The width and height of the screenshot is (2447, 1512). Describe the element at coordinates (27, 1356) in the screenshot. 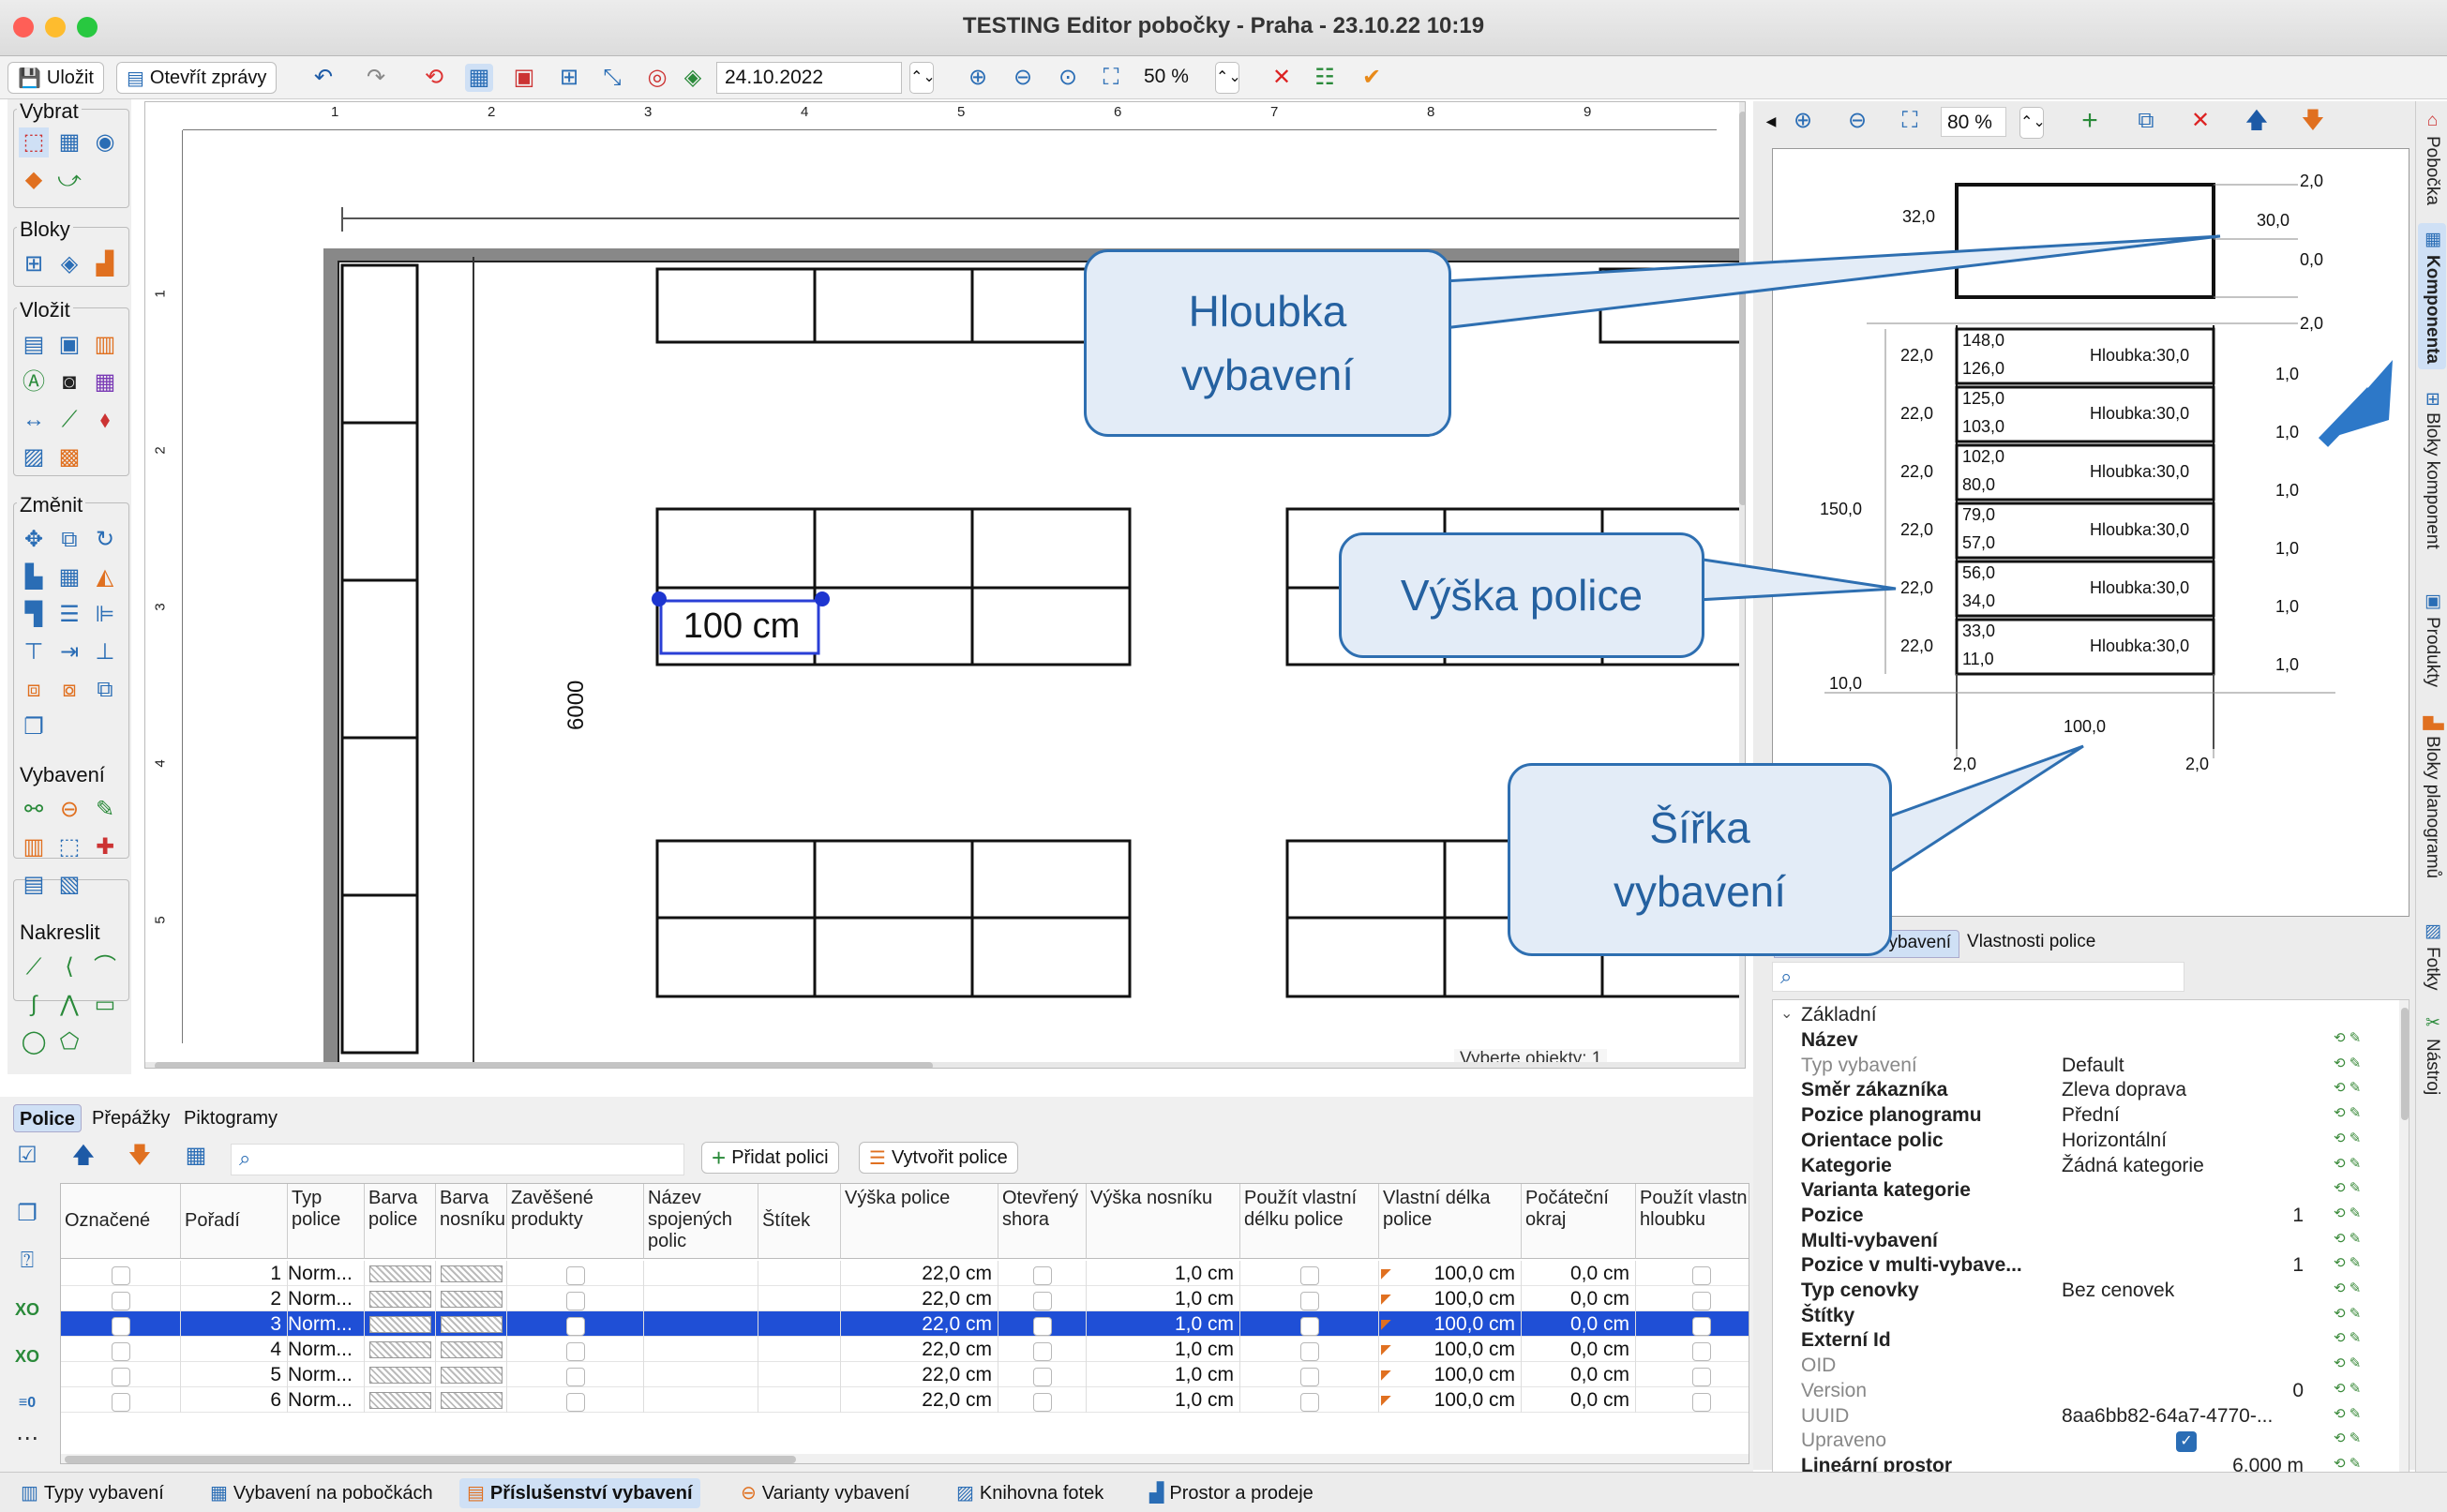

I see `import-excel-icon: XO` at that location.